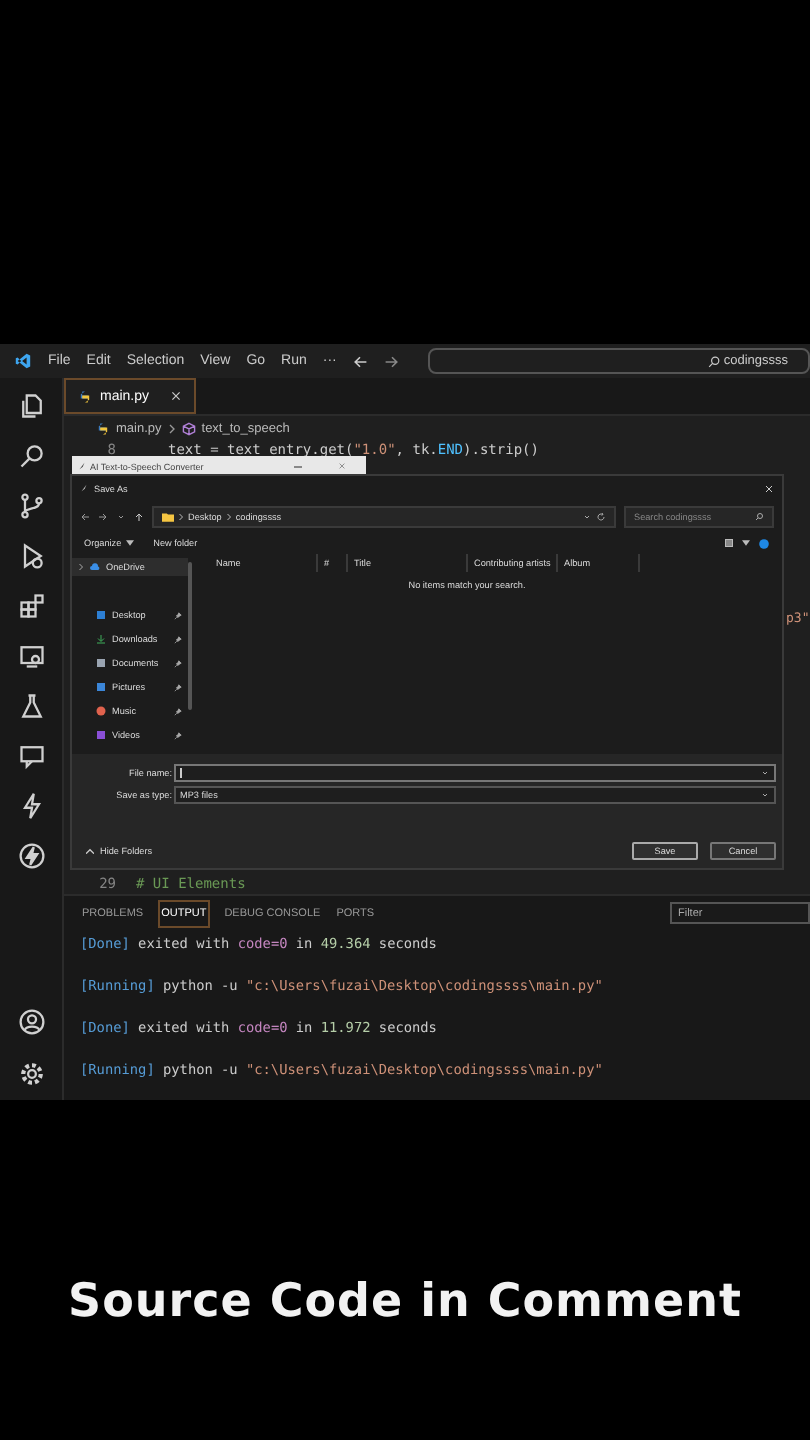  What do you see at coordinates (101, 687) in the screenshot?
I see `image-icon` at bounding box center [101, 687].